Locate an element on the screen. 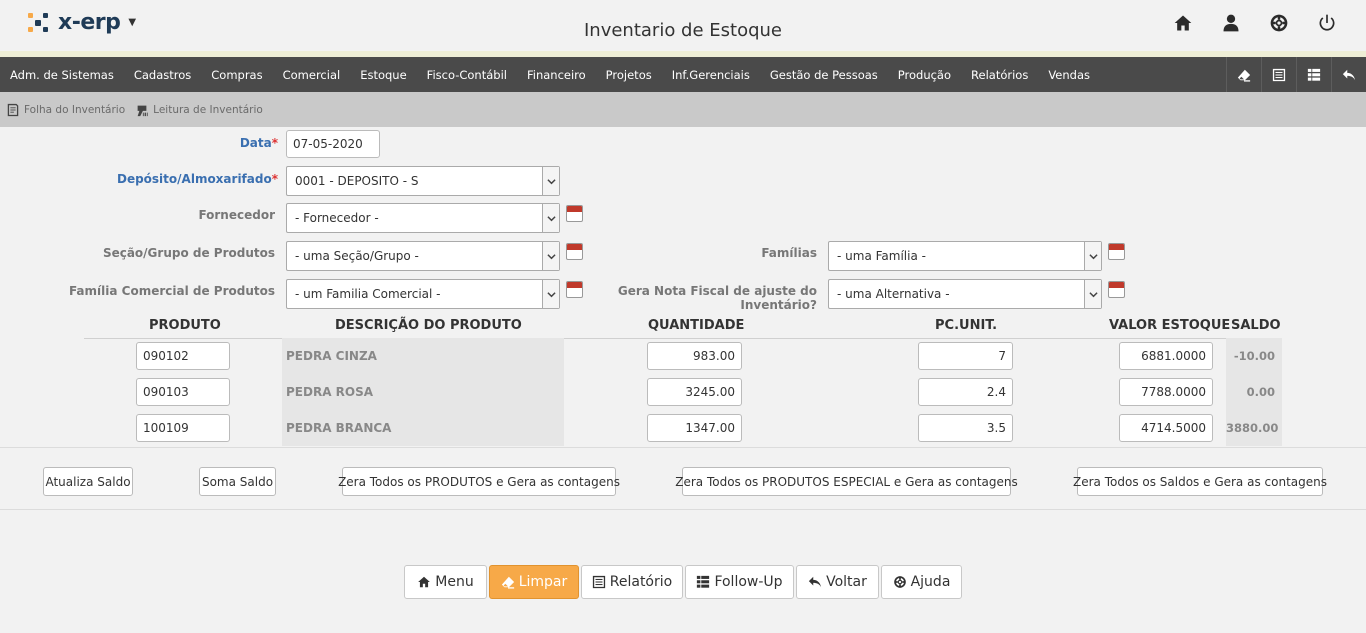  menu-item-producao: Produção is located at coordinates (924, 75).